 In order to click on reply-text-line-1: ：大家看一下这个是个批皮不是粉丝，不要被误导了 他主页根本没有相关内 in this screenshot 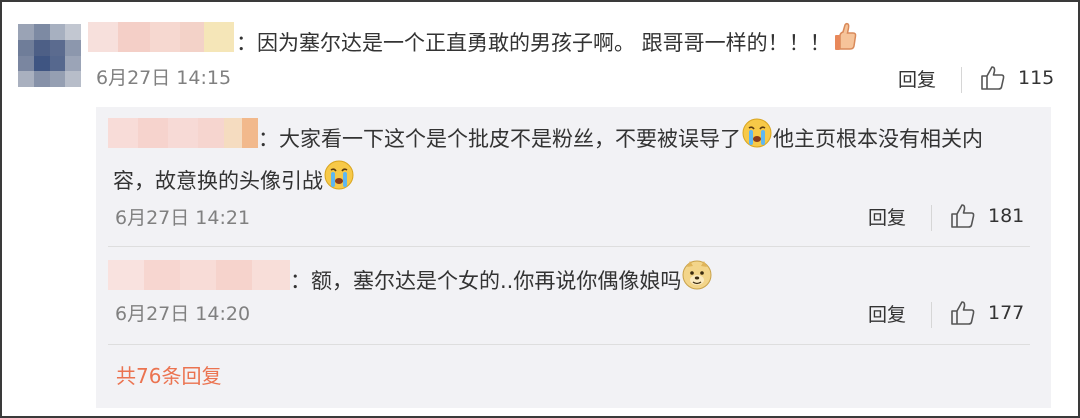, I will do `click(620, 138)`.